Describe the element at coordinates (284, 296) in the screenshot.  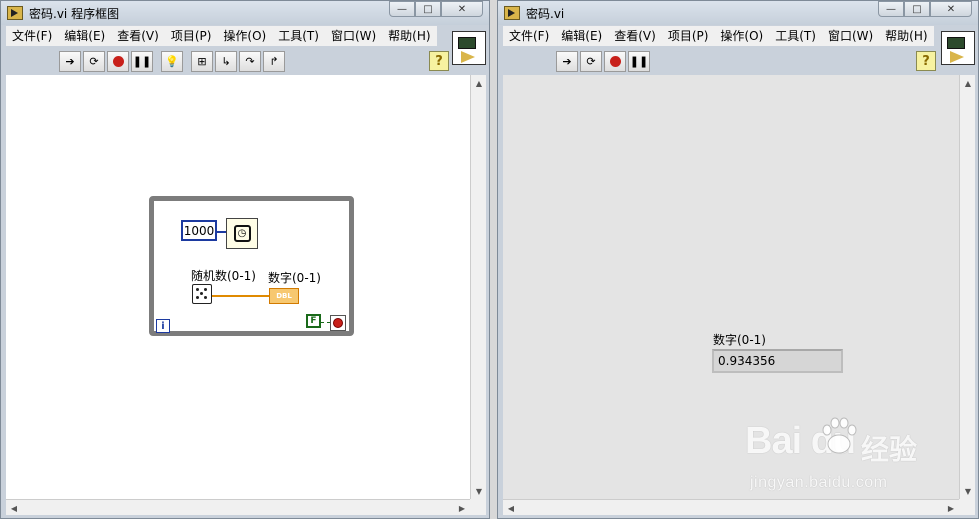
I see `dbl-indicator-terminal: DBL` at that location.